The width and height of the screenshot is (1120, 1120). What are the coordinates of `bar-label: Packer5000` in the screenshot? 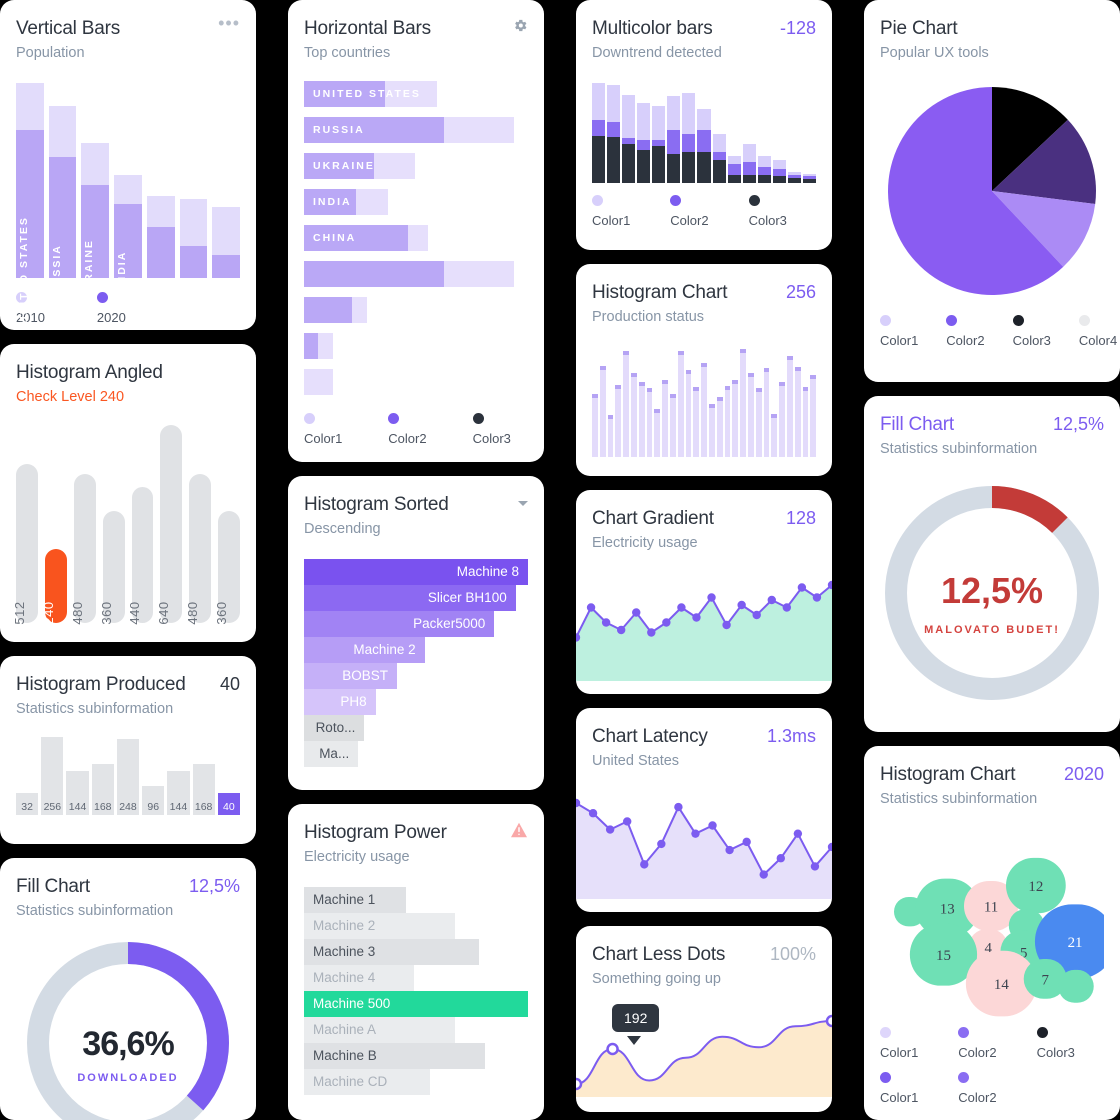 It's located at (449, 624).